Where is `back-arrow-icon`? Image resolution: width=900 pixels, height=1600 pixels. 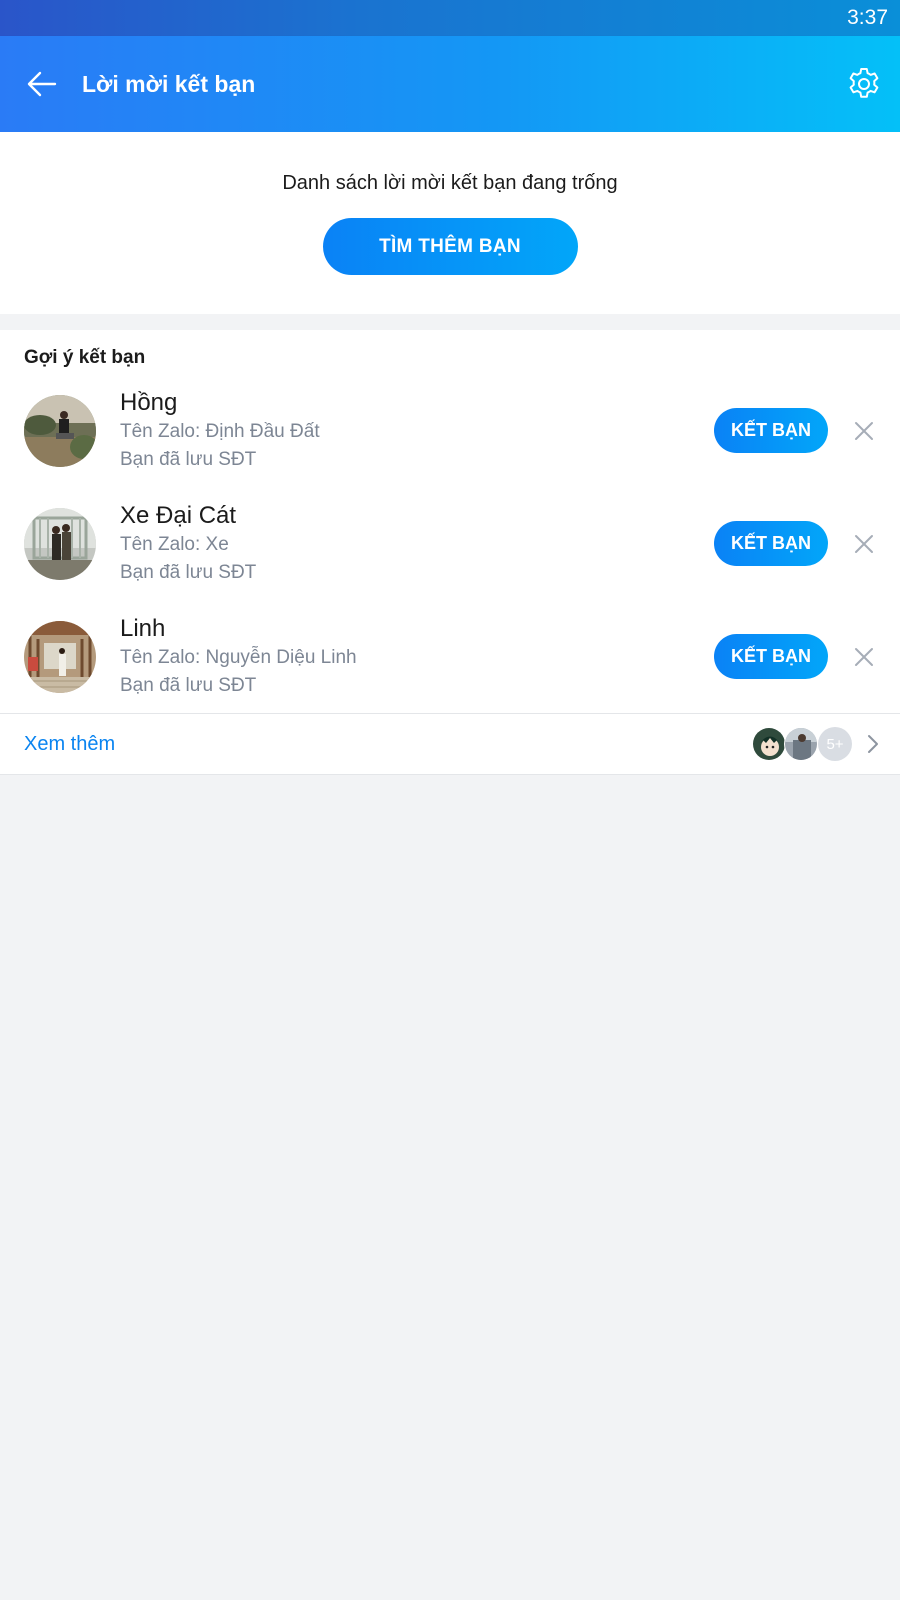
back-arrow-icon is located at coordinates (42, 84).